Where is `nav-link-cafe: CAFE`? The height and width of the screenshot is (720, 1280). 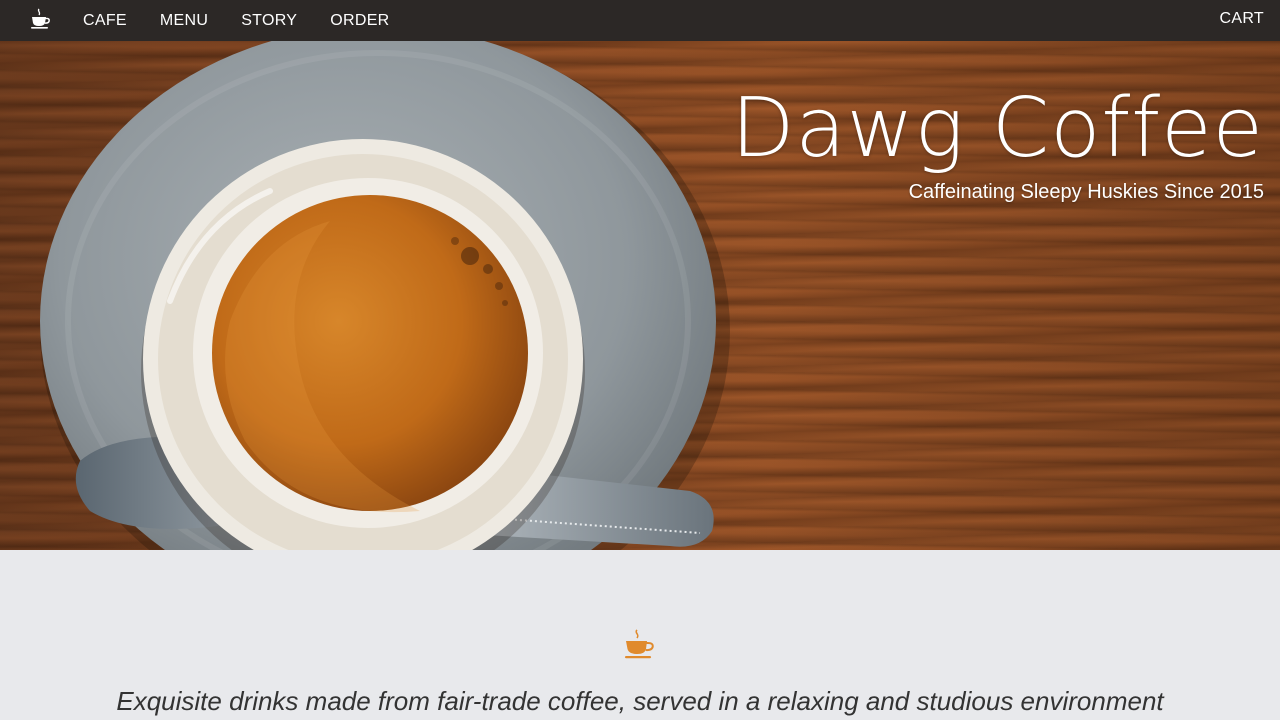
nav-link-cafe: CAFE is located at coordinates (105, 21).